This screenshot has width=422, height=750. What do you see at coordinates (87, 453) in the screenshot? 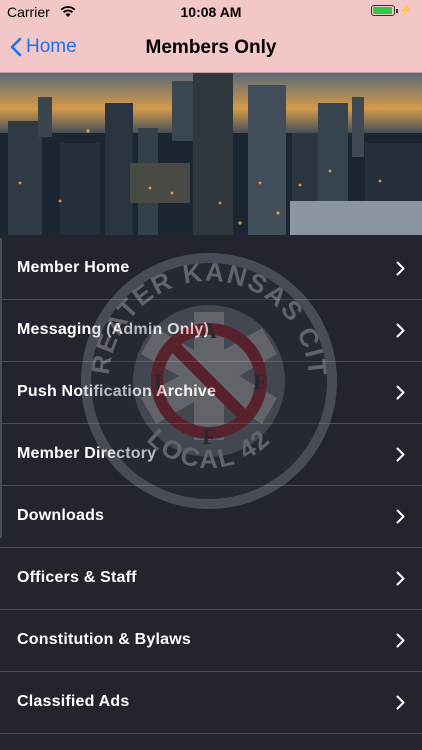
I see `menu-item-label: Member Directory` at bounding box center [87, 453].